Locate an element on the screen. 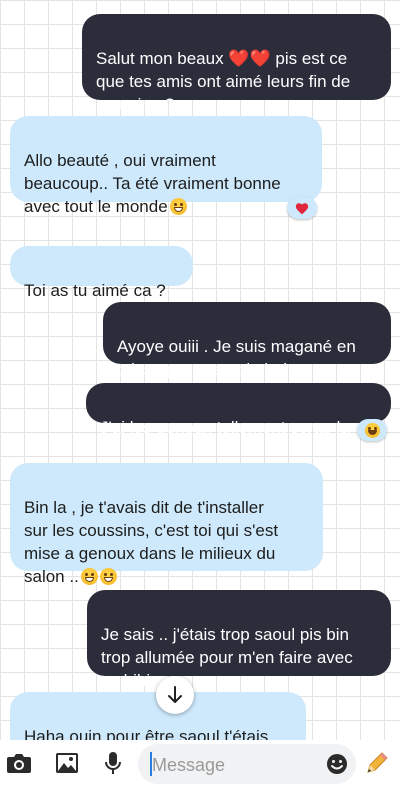 This screenshot has height=786, width=400. draw-button is located at coordinates (377, 763).